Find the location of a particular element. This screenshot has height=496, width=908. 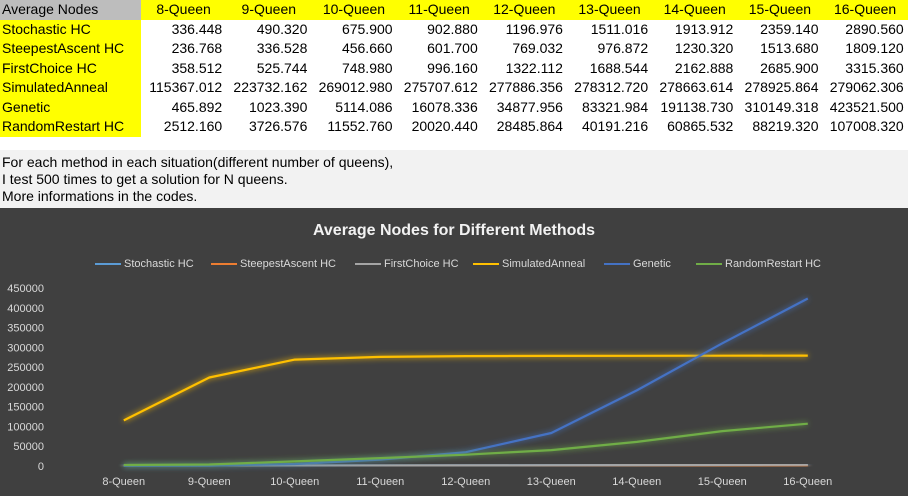

table-cell: 465.892 is located at coordinates (184, 107).